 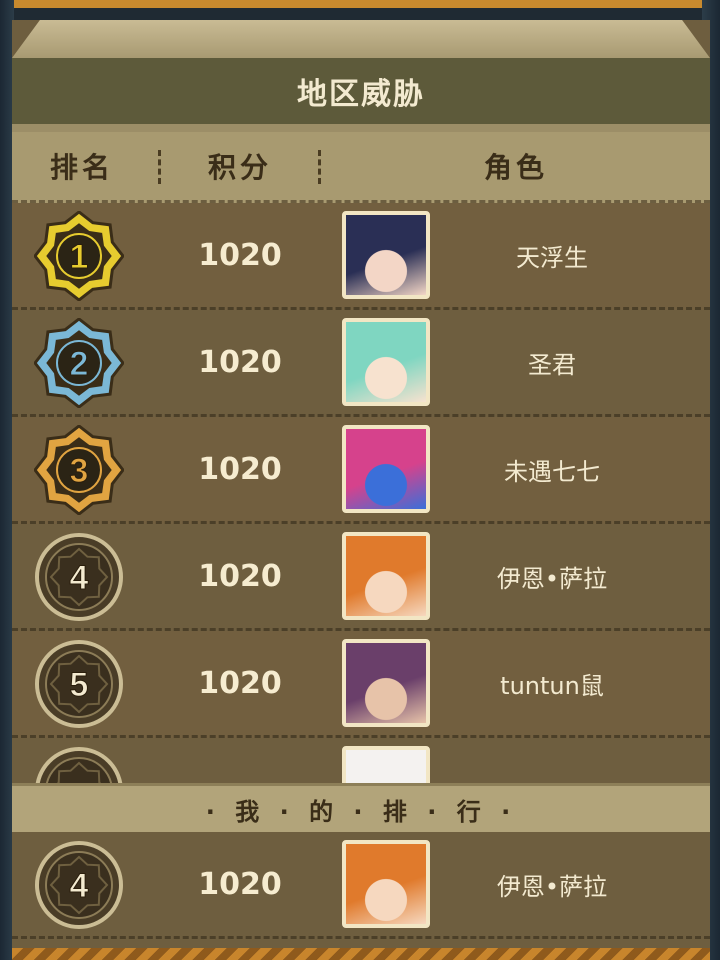 I want to click on title-bar: 地区威胁, so click(x=361, y=92).